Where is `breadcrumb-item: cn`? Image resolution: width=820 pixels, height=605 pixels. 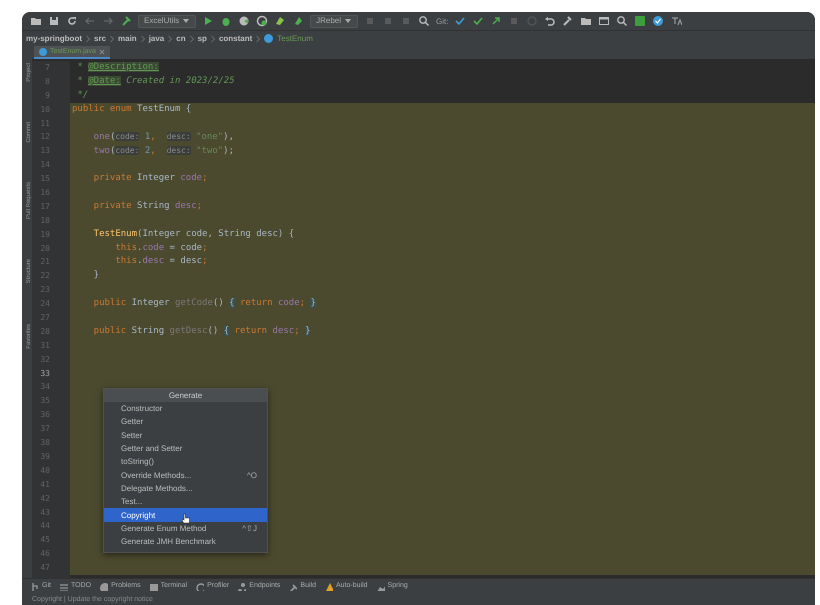 breadcrumb-item: cn is located at coordinates (181, 38).